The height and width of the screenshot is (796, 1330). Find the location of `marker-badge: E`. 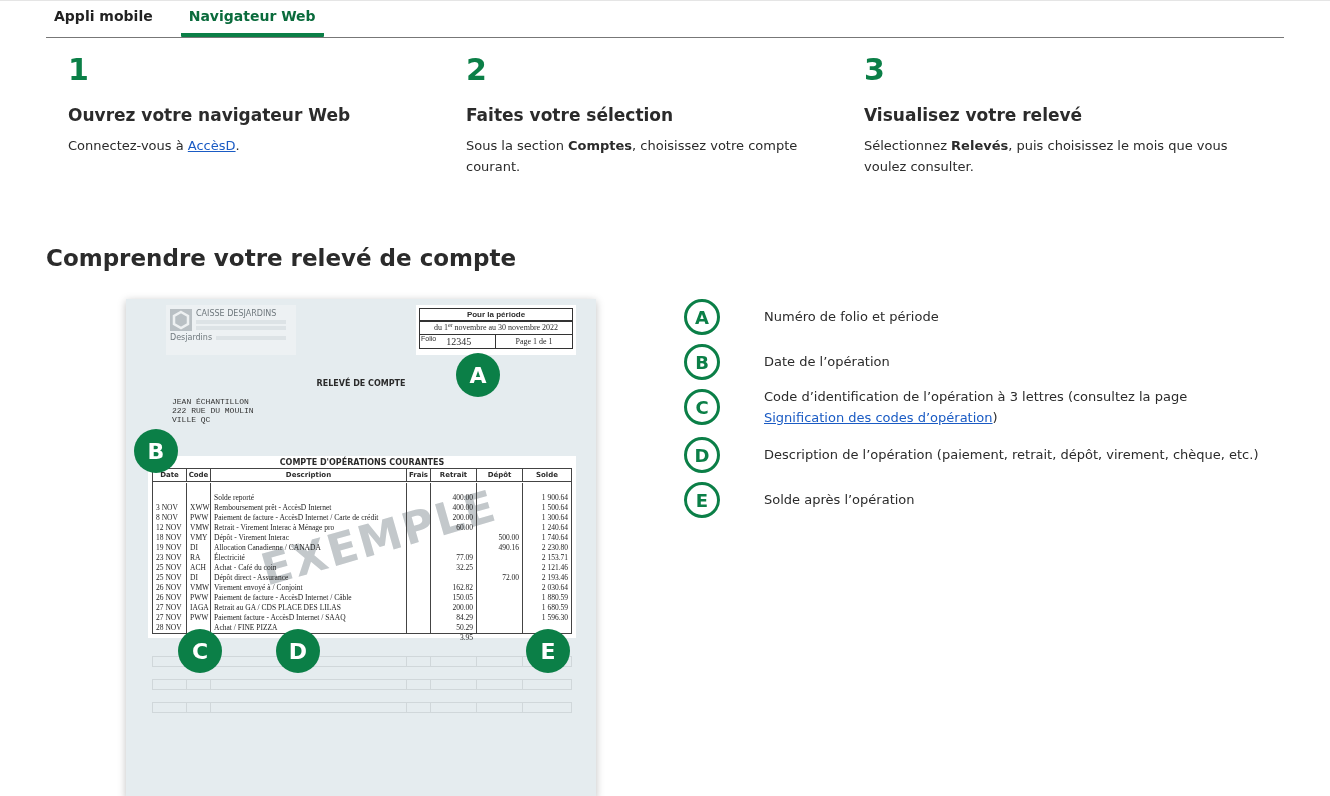

marker-badge: E is located at coordinates (548, 651).